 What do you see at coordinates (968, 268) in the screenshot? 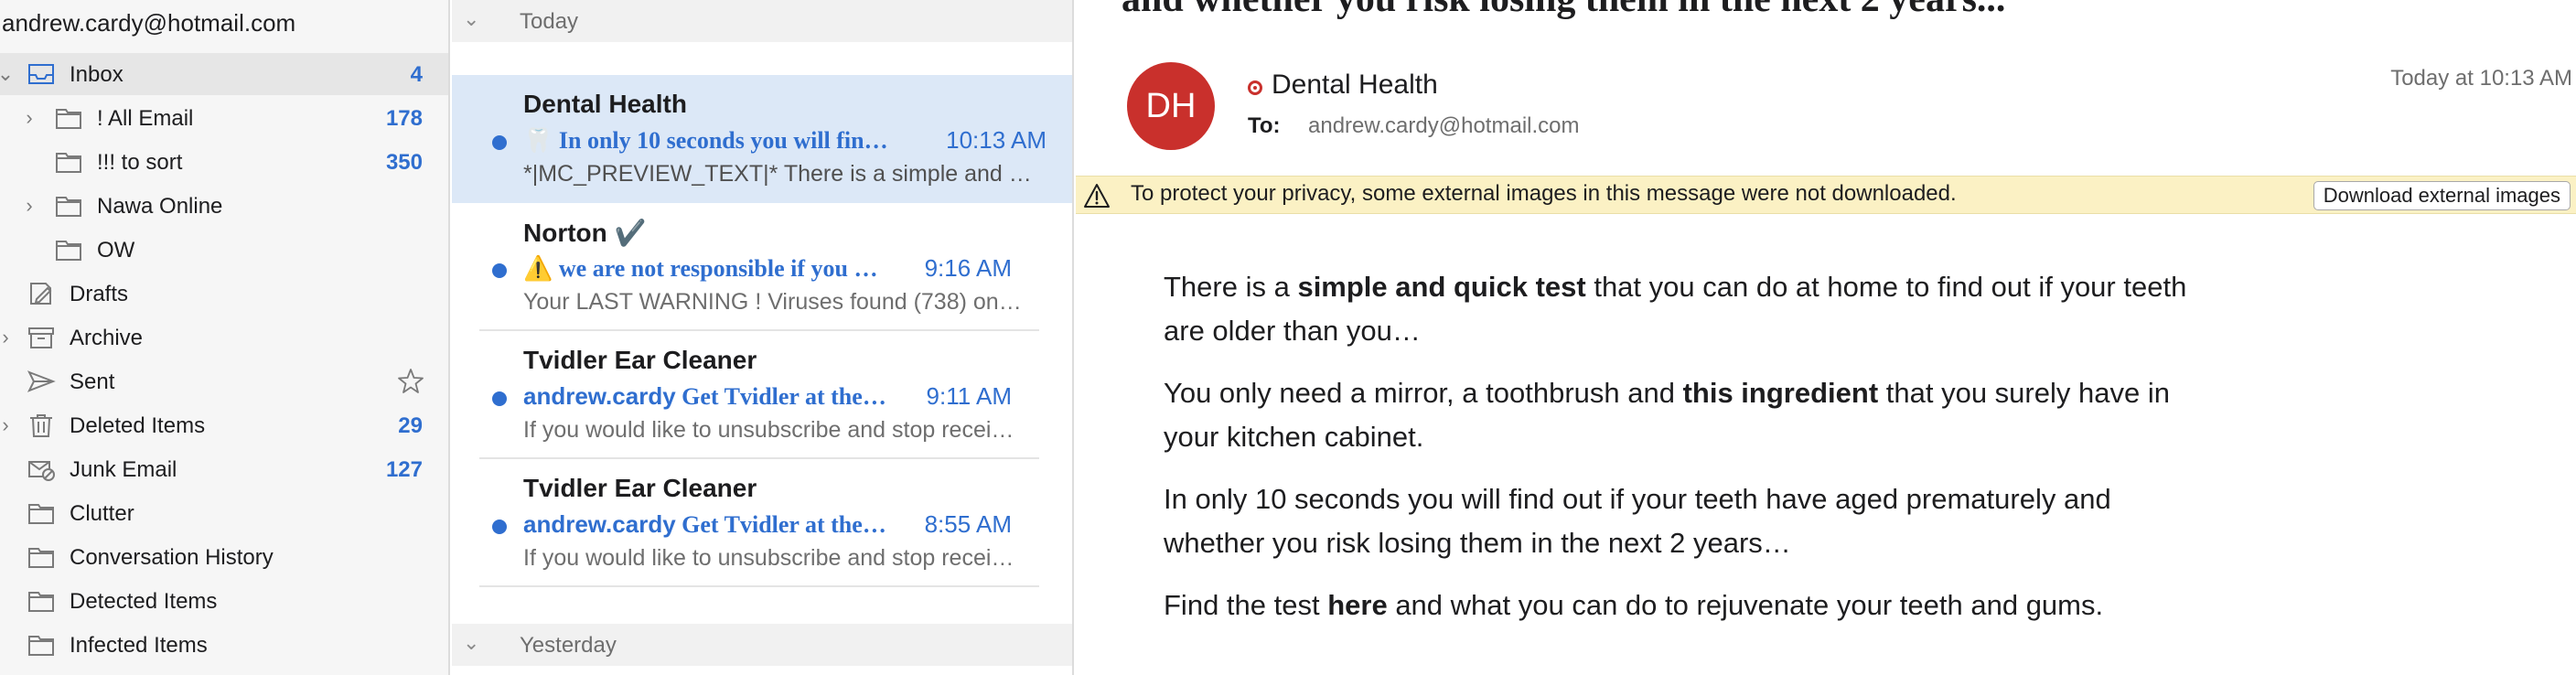
I see `message-time: 9:16 AM` at bounding box center [968, 268].